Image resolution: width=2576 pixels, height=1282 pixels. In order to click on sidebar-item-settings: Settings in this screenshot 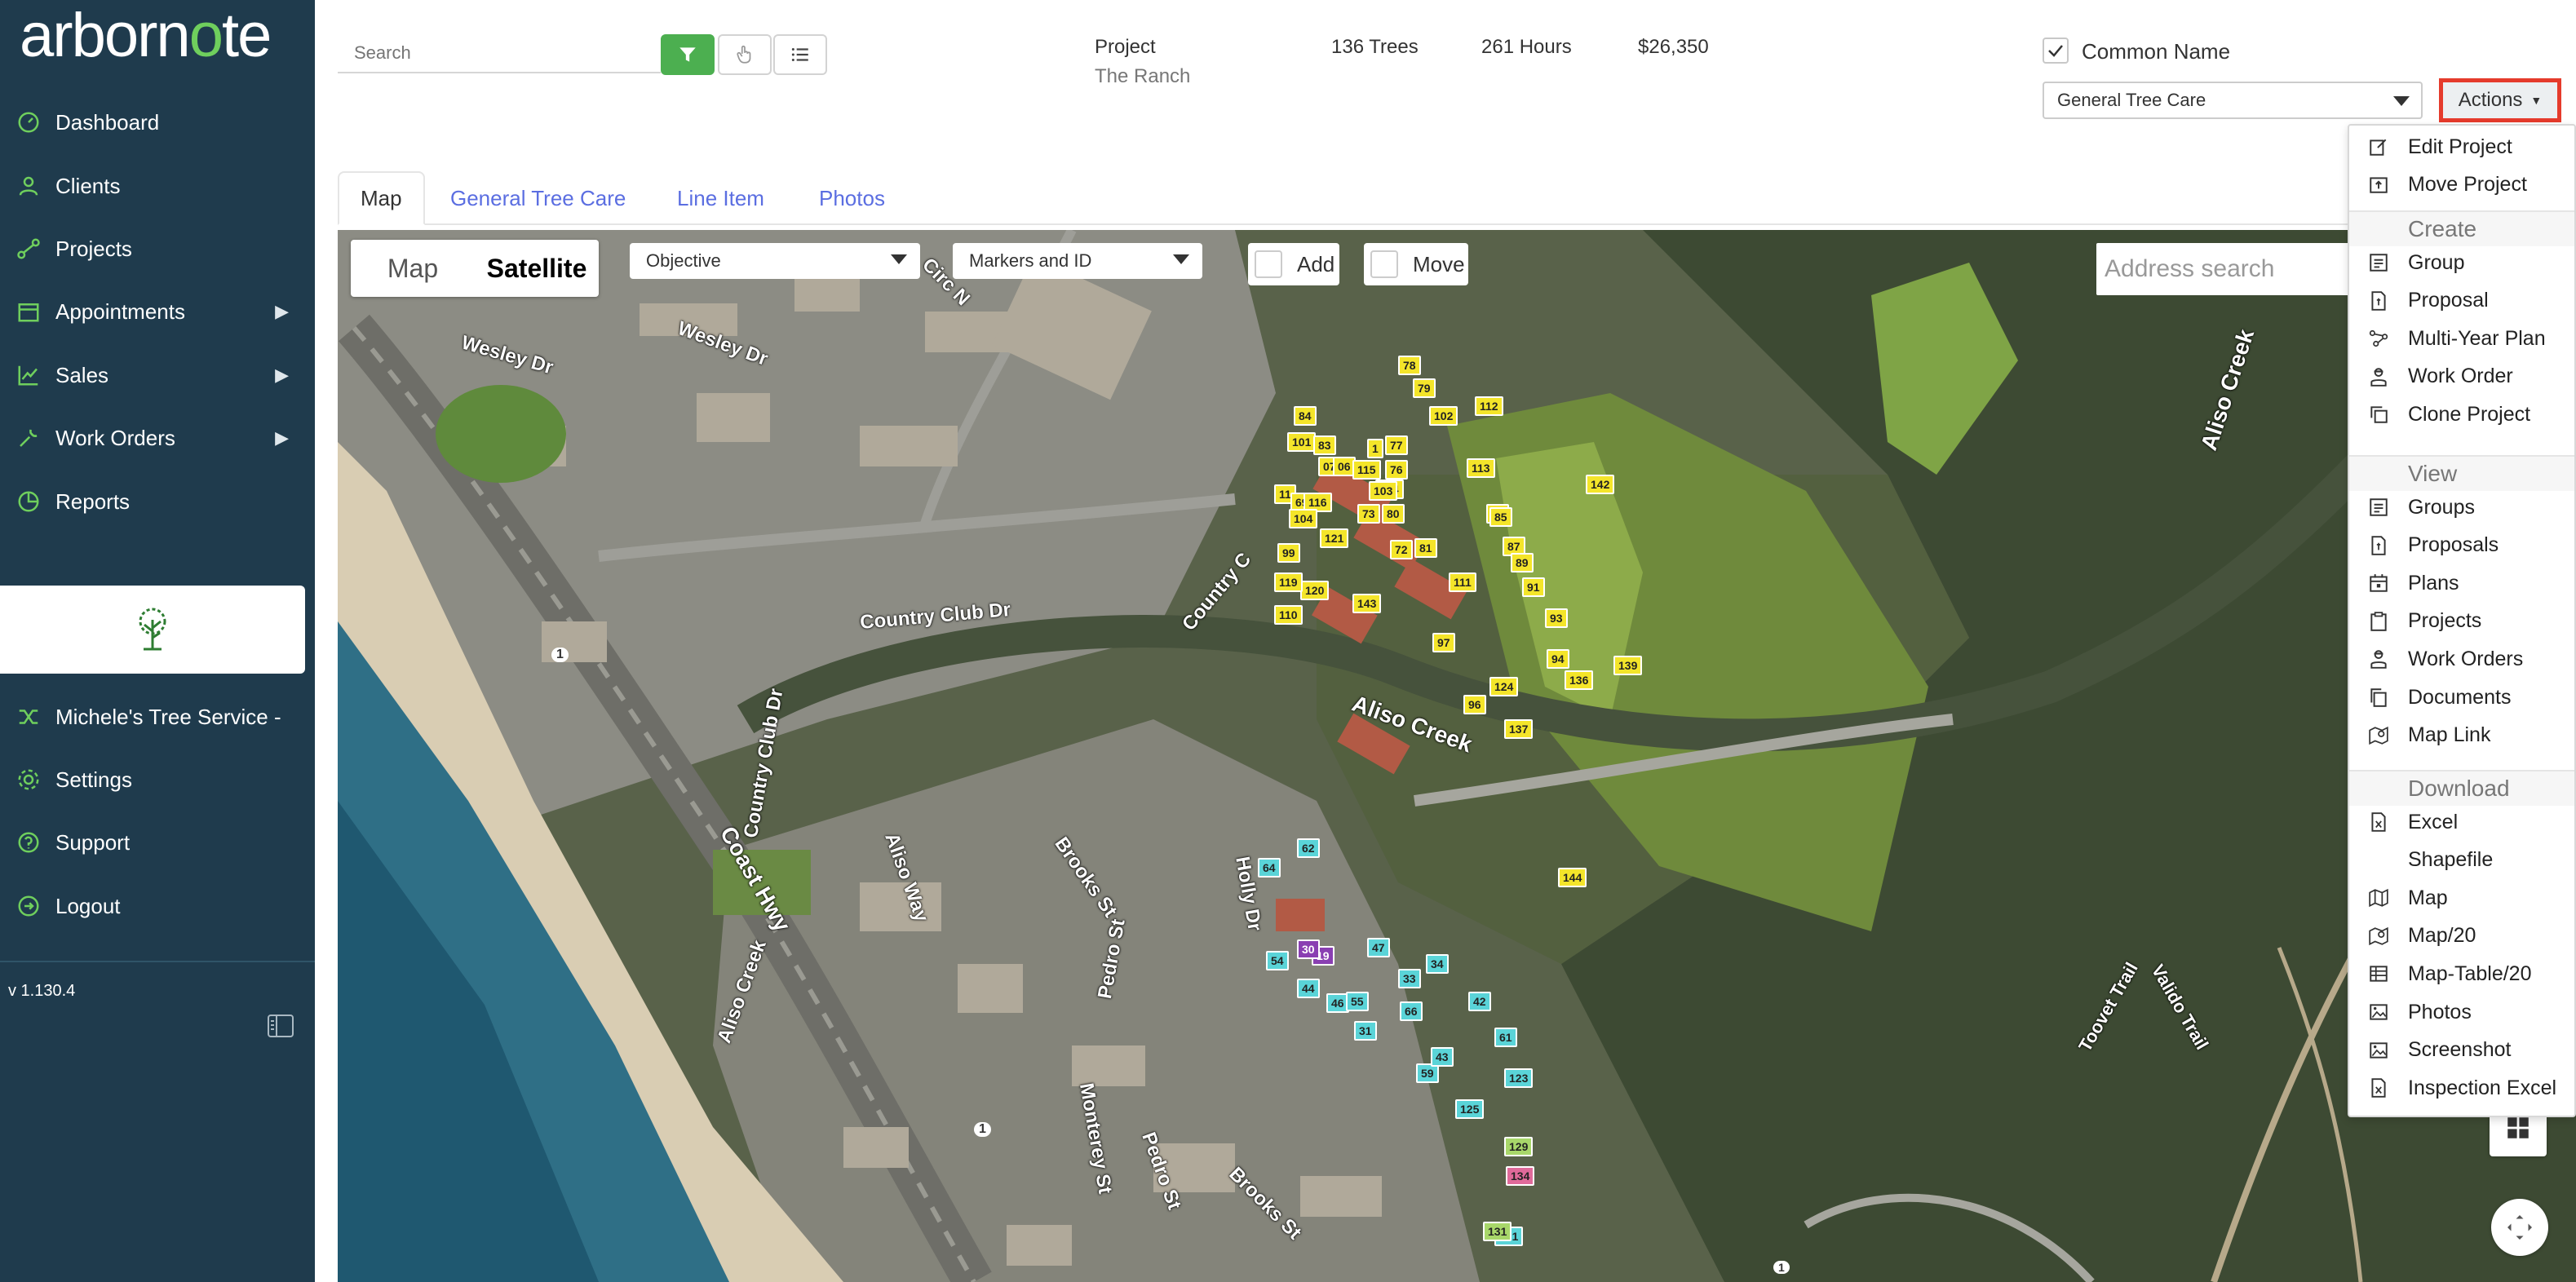, I will do `click(157, 780)`.